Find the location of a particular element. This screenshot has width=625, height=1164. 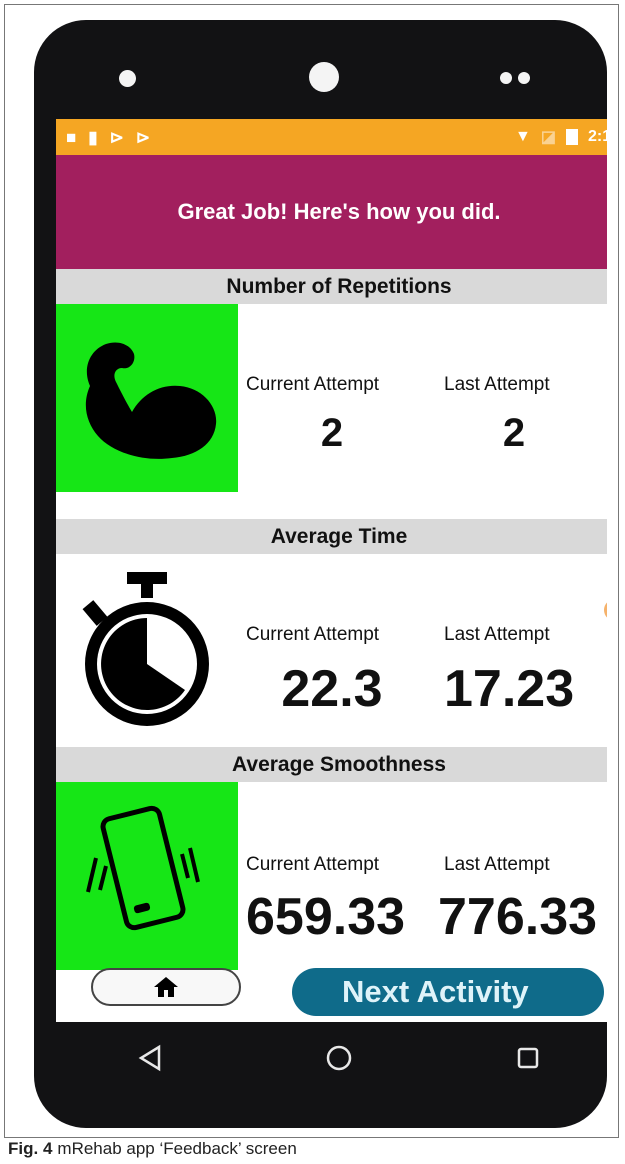

back-icon is located at coordinates (149, 1058).